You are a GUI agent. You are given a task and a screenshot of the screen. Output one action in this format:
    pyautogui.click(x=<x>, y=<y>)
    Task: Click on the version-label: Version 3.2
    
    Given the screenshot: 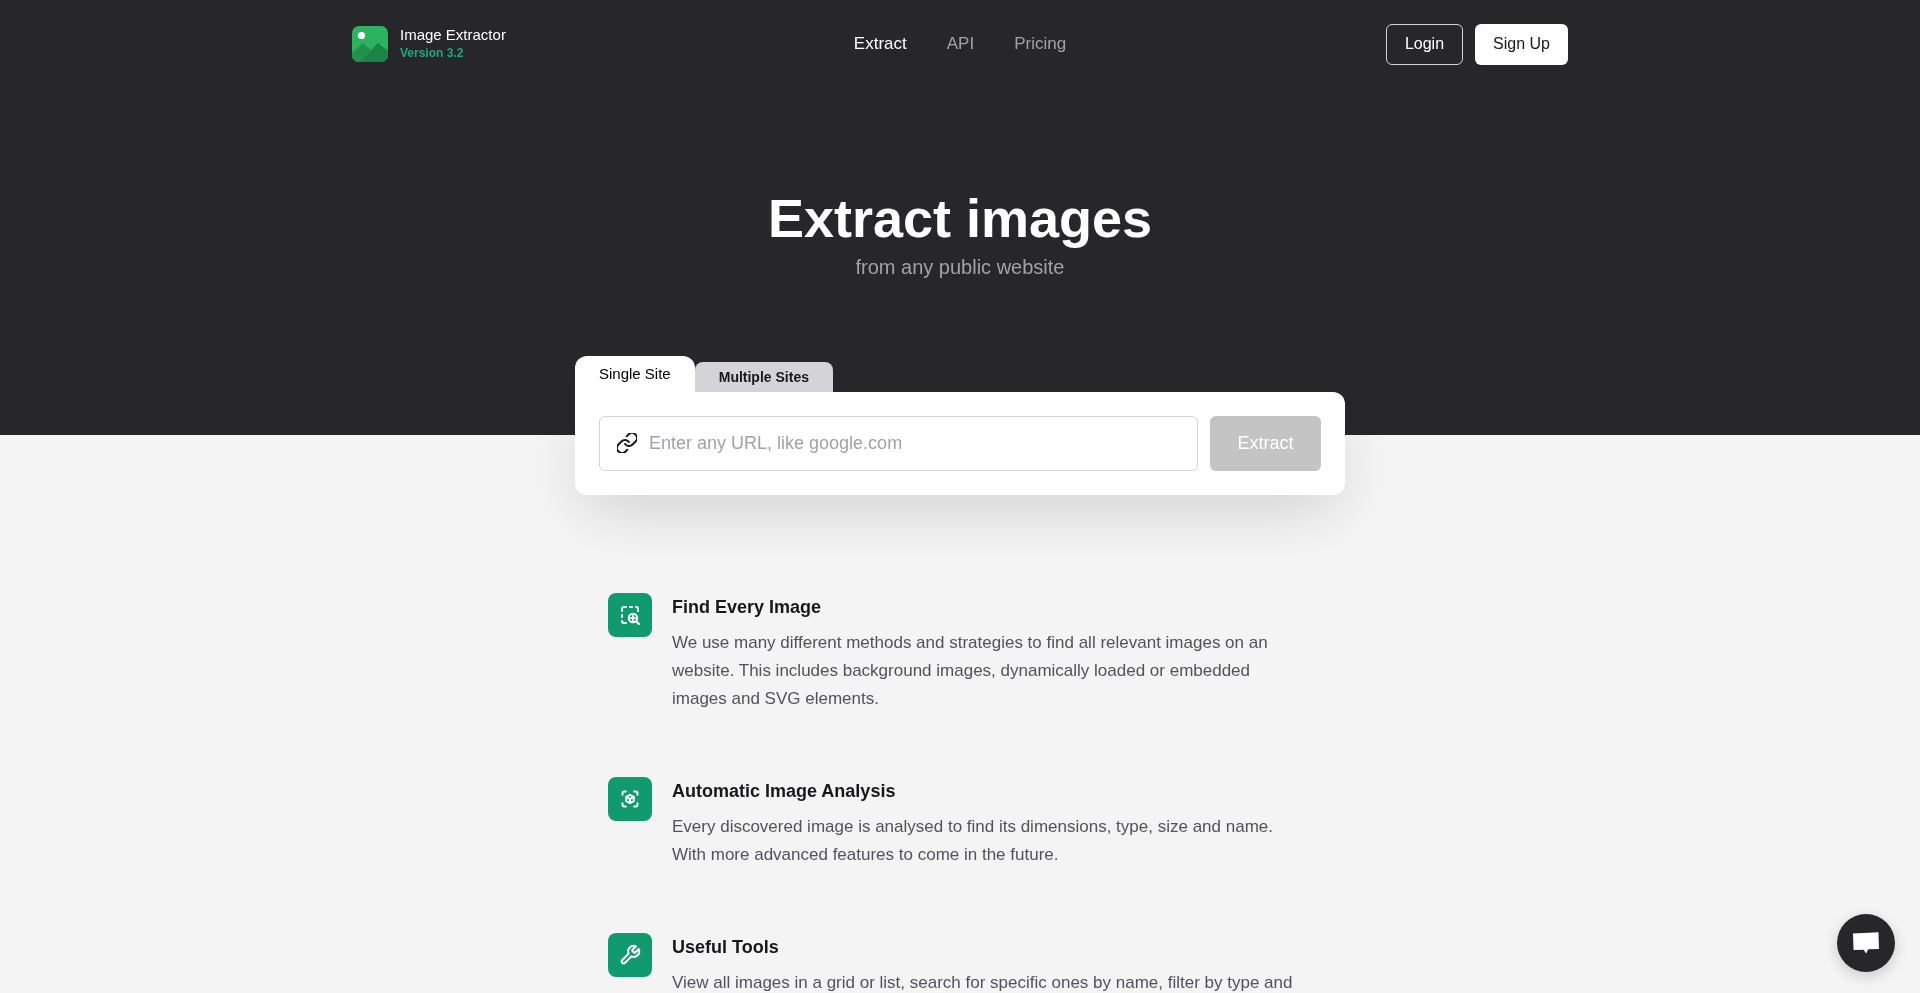 What is the action you would take?
    pyautogui.click(x=432, y=53)
    